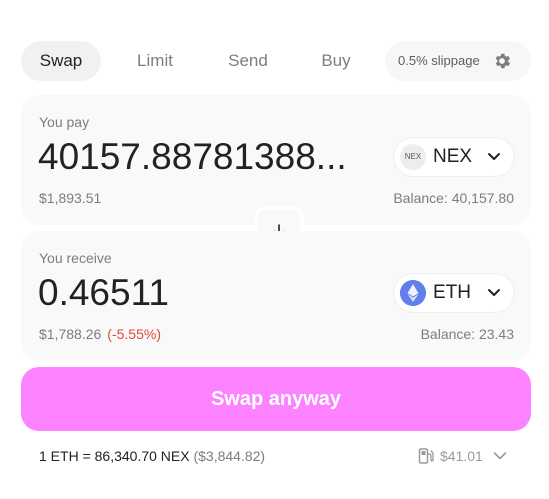 The image size is (549, 499). I want to click on receive-token-selector: ETH, so click(454, 293).